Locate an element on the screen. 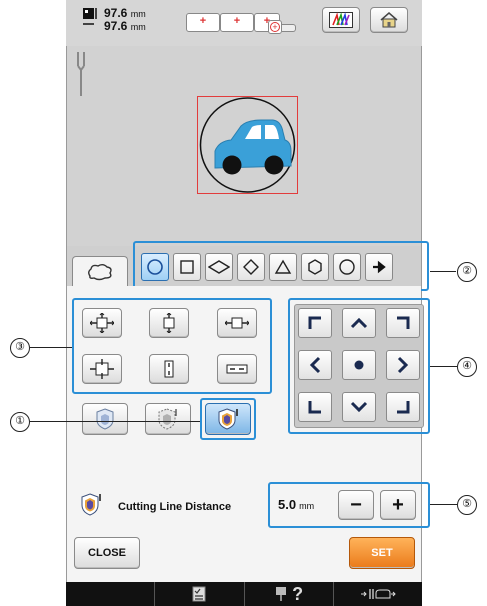 This screenshot has height=606, width=487. layout-move-vertical-button is located at coordinates (169, 323).